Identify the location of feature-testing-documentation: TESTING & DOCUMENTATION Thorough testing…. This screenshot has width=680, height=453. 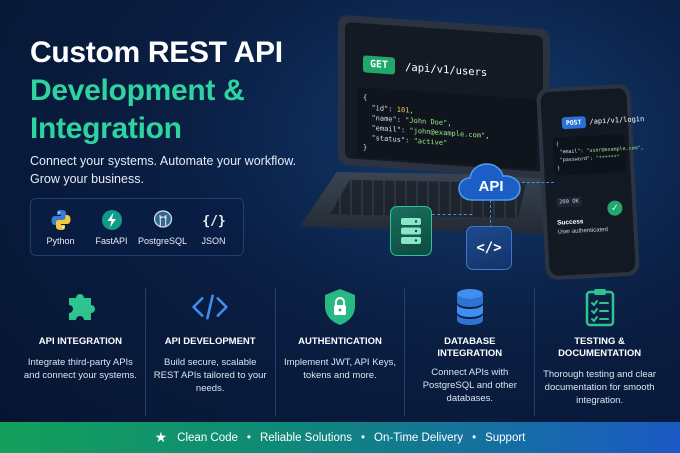
(599, 352).